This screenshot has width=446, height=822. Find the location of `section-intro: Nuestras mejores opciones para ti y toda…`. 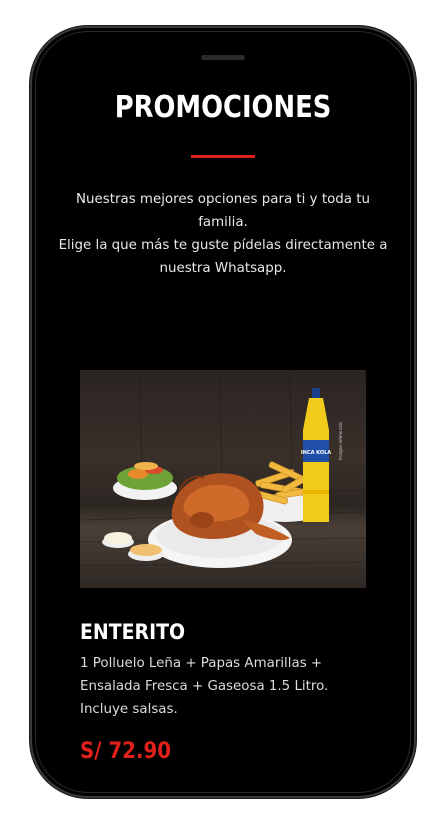

section-intro: Nuestras mejores opciones para ti y toda… is located at coordinates (223, 234).